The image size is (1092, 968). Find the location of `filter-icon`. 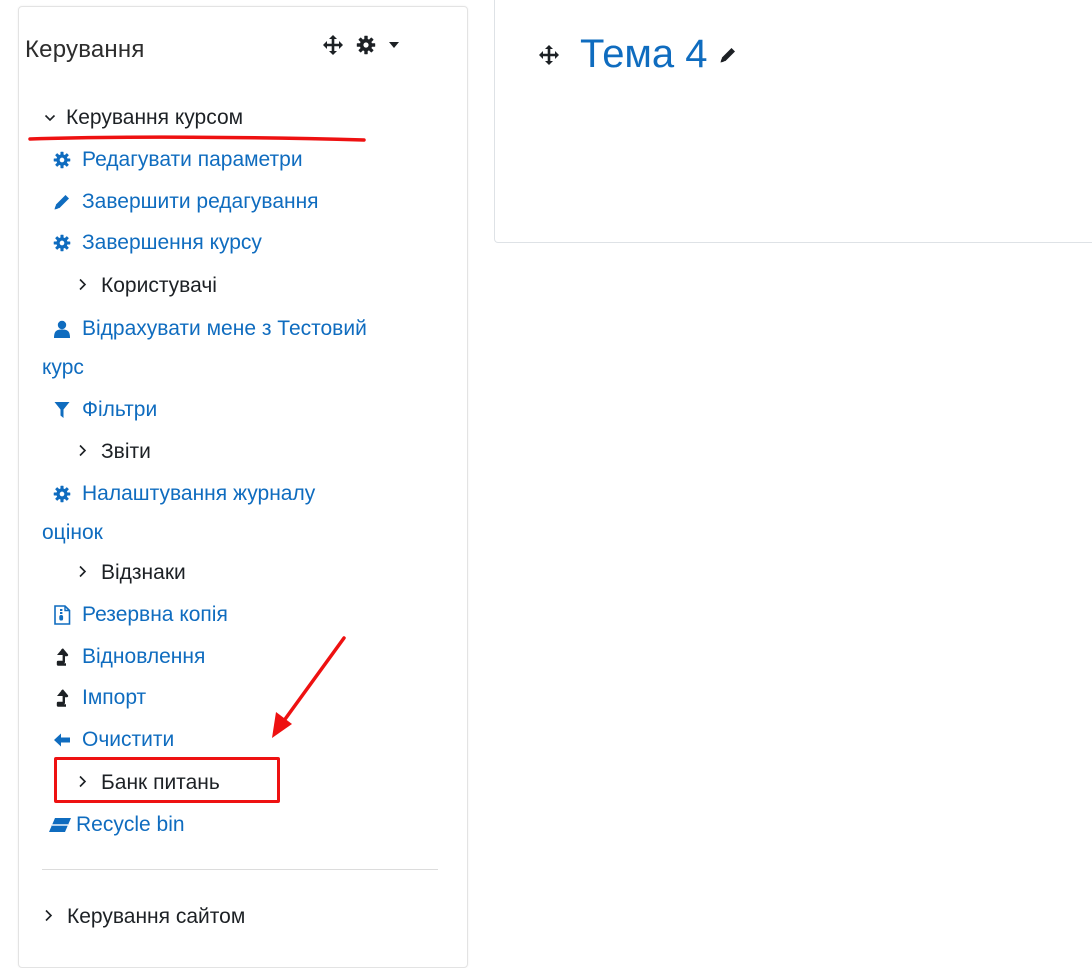

filter-icon is located at coordinates (62, 410).